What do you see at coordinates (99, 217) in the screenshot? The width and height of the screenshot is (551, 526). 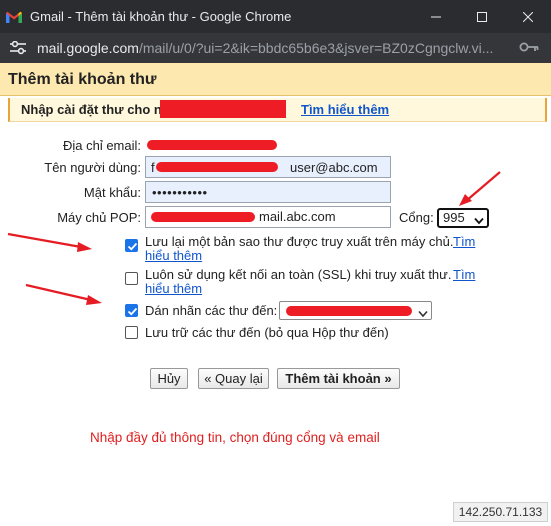 I see `pop-server-label: Máy chủ POP:` at bounding box center [99, 217].